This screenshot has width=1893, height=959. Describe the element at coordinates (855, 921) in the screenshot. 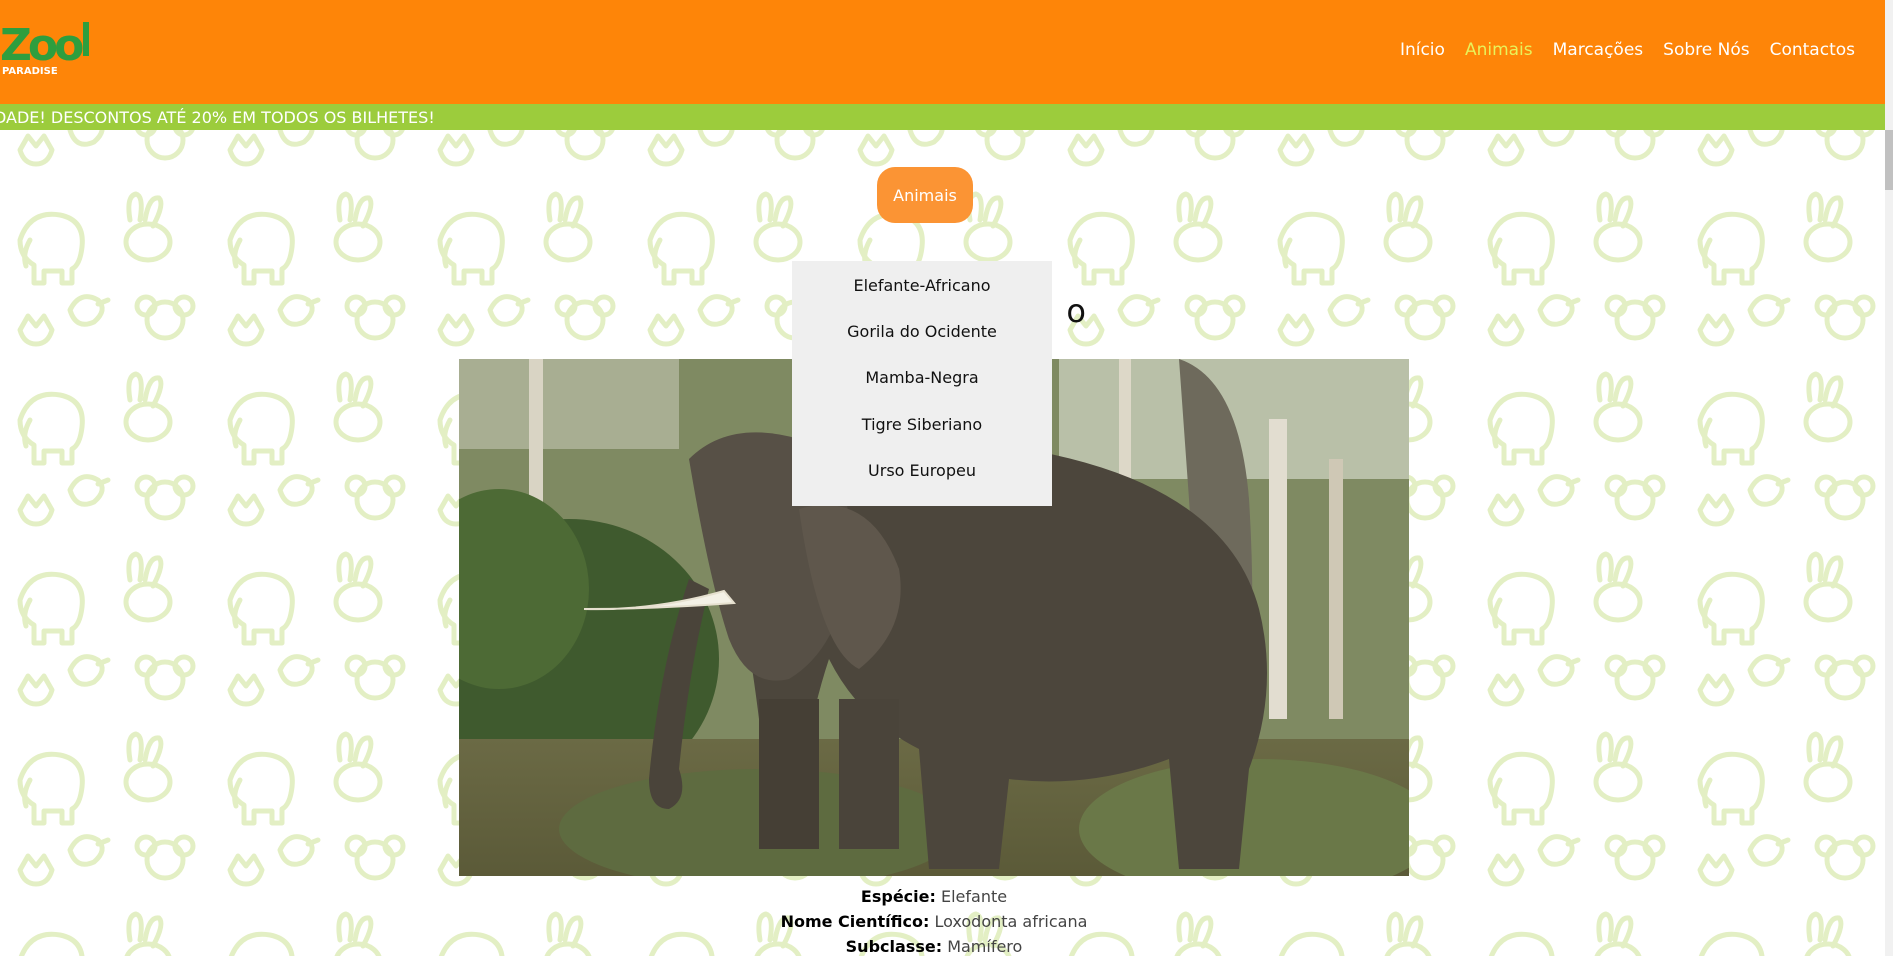

I see `cientifico-label: Nome Científico:` at that location.